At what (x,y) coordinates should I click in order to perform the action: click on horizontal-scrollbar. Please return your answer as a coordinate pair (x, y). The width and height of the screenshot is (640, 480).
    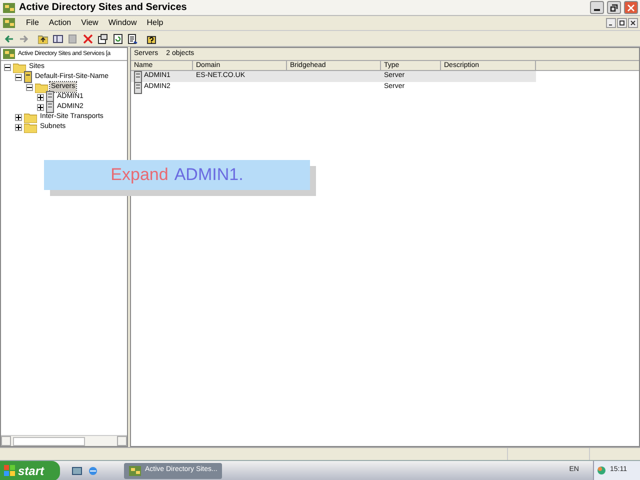
    Looking at the image, I should click on (64, 440).